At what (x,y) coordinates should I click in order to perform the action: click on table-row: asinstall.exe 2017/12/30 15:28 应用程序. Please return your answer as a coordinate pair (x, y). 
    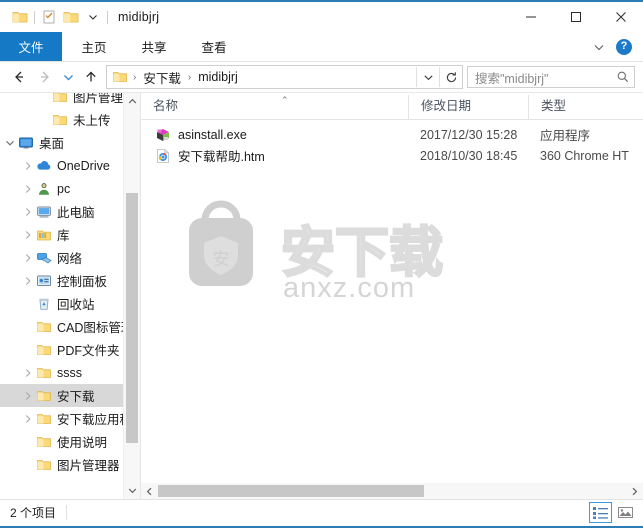
    Looking at the image, I should click on (392, 134).